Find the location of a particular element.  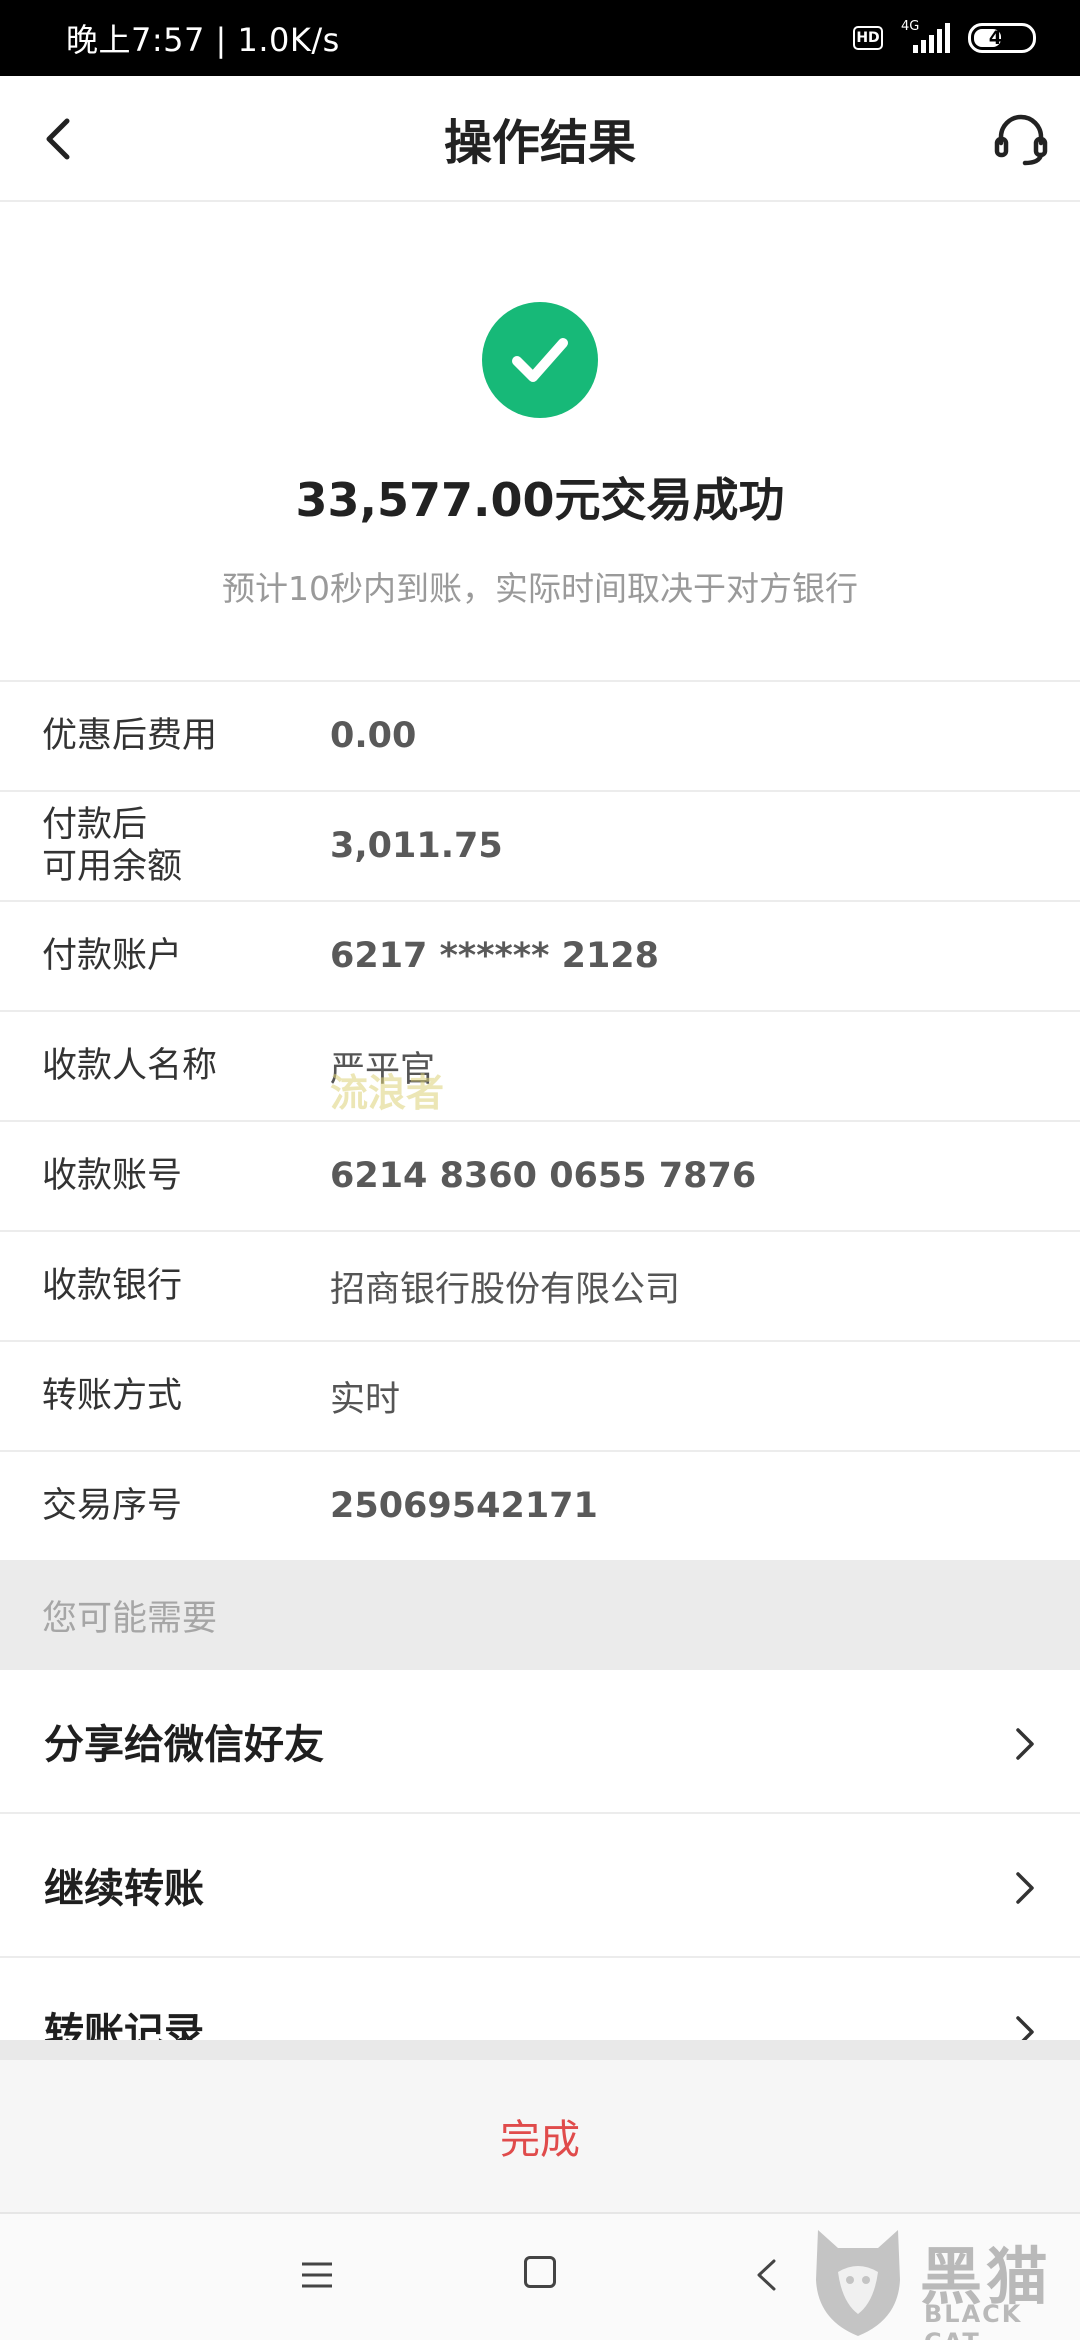

detail-label: 付款后 可用余额 is located at coordinates (112, 846).